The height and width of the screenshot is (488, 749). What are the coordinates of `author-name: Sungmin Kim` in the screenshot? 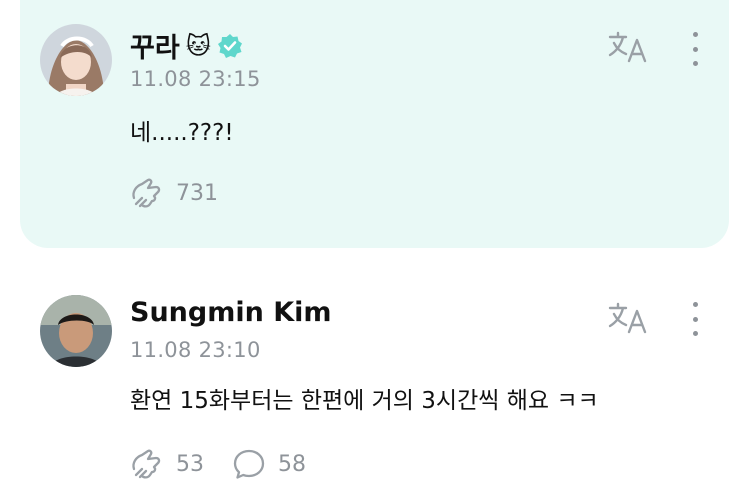 It's located at (231, 312).